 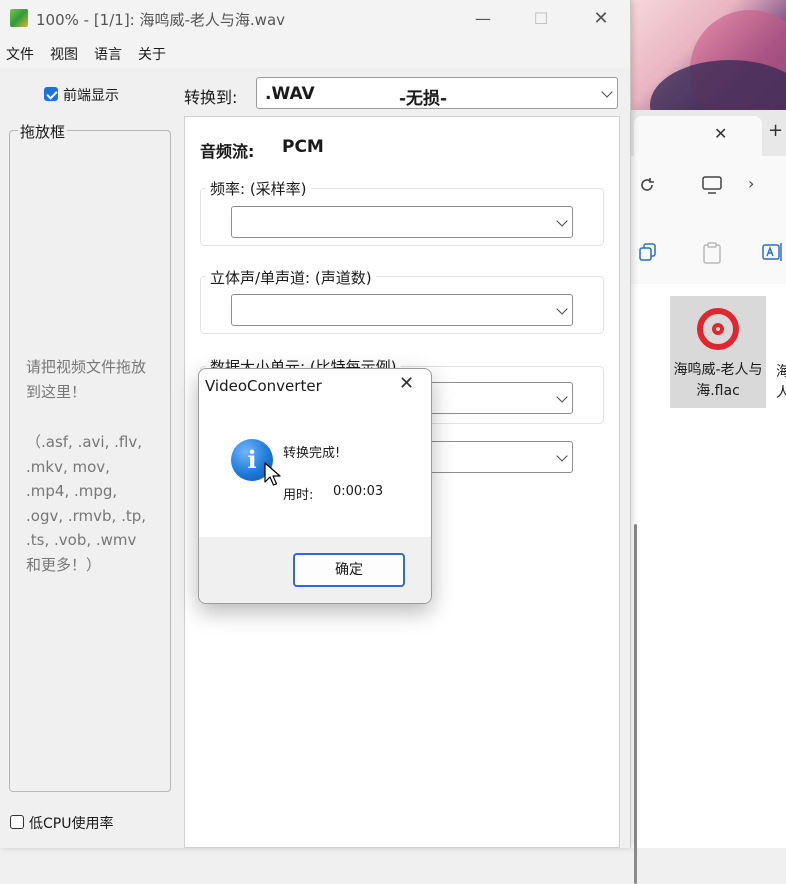 I want to click on netease-music-icon, so click(x=718, y=329).